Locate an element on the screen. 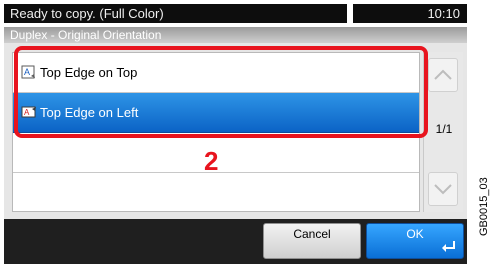 This screenshot has width=493, height=264. scroll-column: 1/1 is located at coordinates (443, 132).